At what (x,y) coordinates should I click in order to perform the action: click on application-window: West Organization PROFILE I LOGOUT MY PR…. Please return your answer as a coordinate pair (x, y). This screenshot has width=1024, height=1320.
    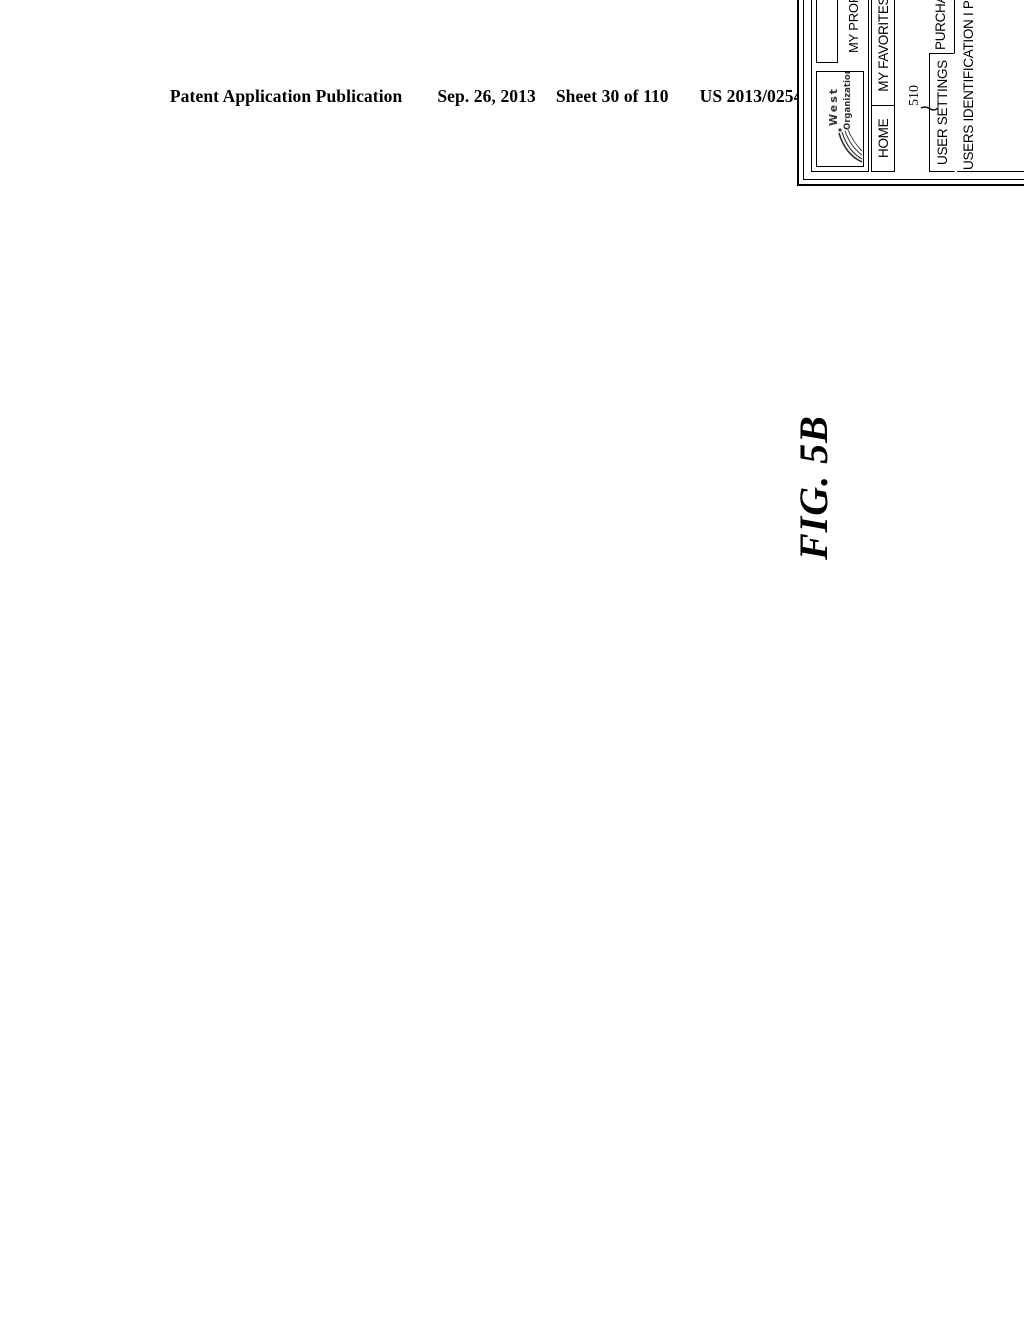
    Looking at the image, I should click on (917, 86).